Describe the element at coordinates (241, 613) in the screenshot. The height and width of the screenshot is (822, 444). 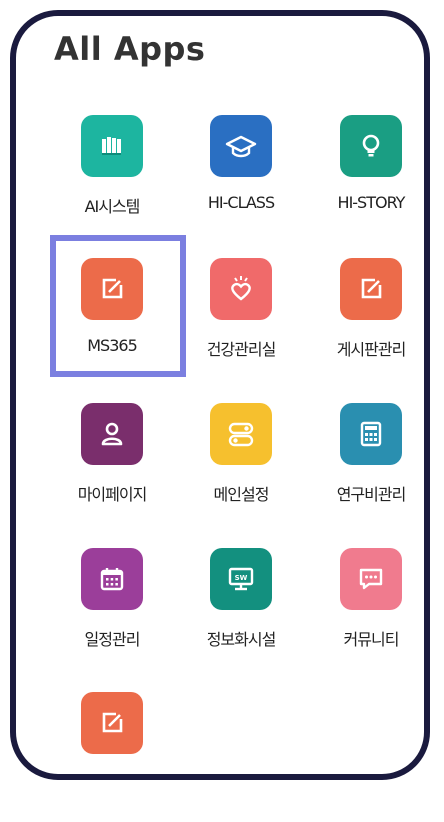
I see `app-it-facilities: SW 정보화시설` at that location.